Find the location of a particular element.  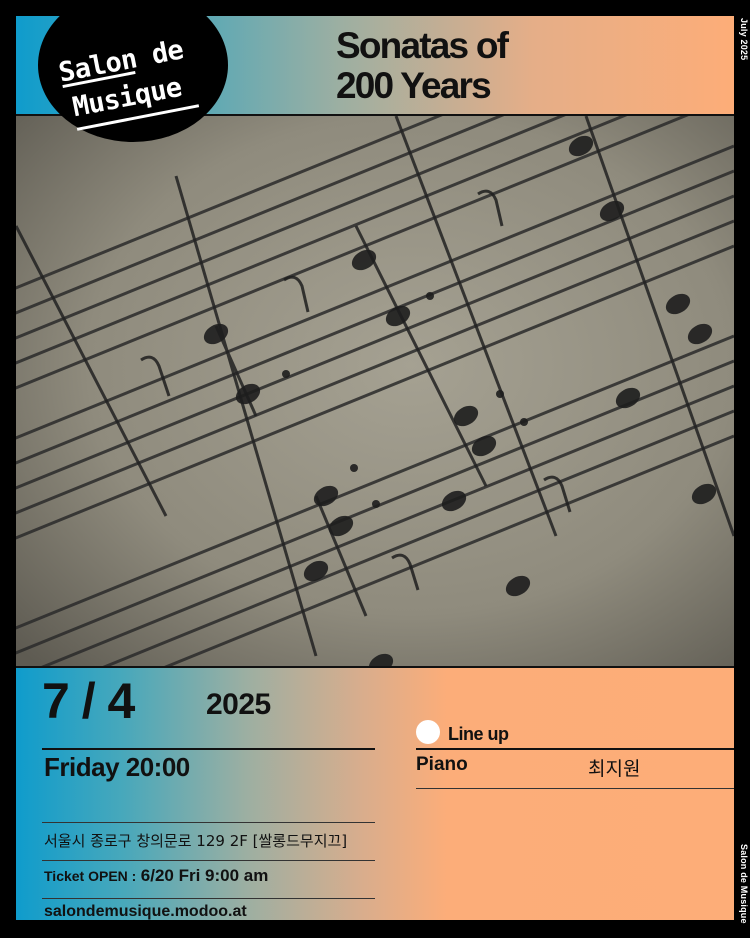

lineup-heading: Line up is located at coordinates (478, 734).